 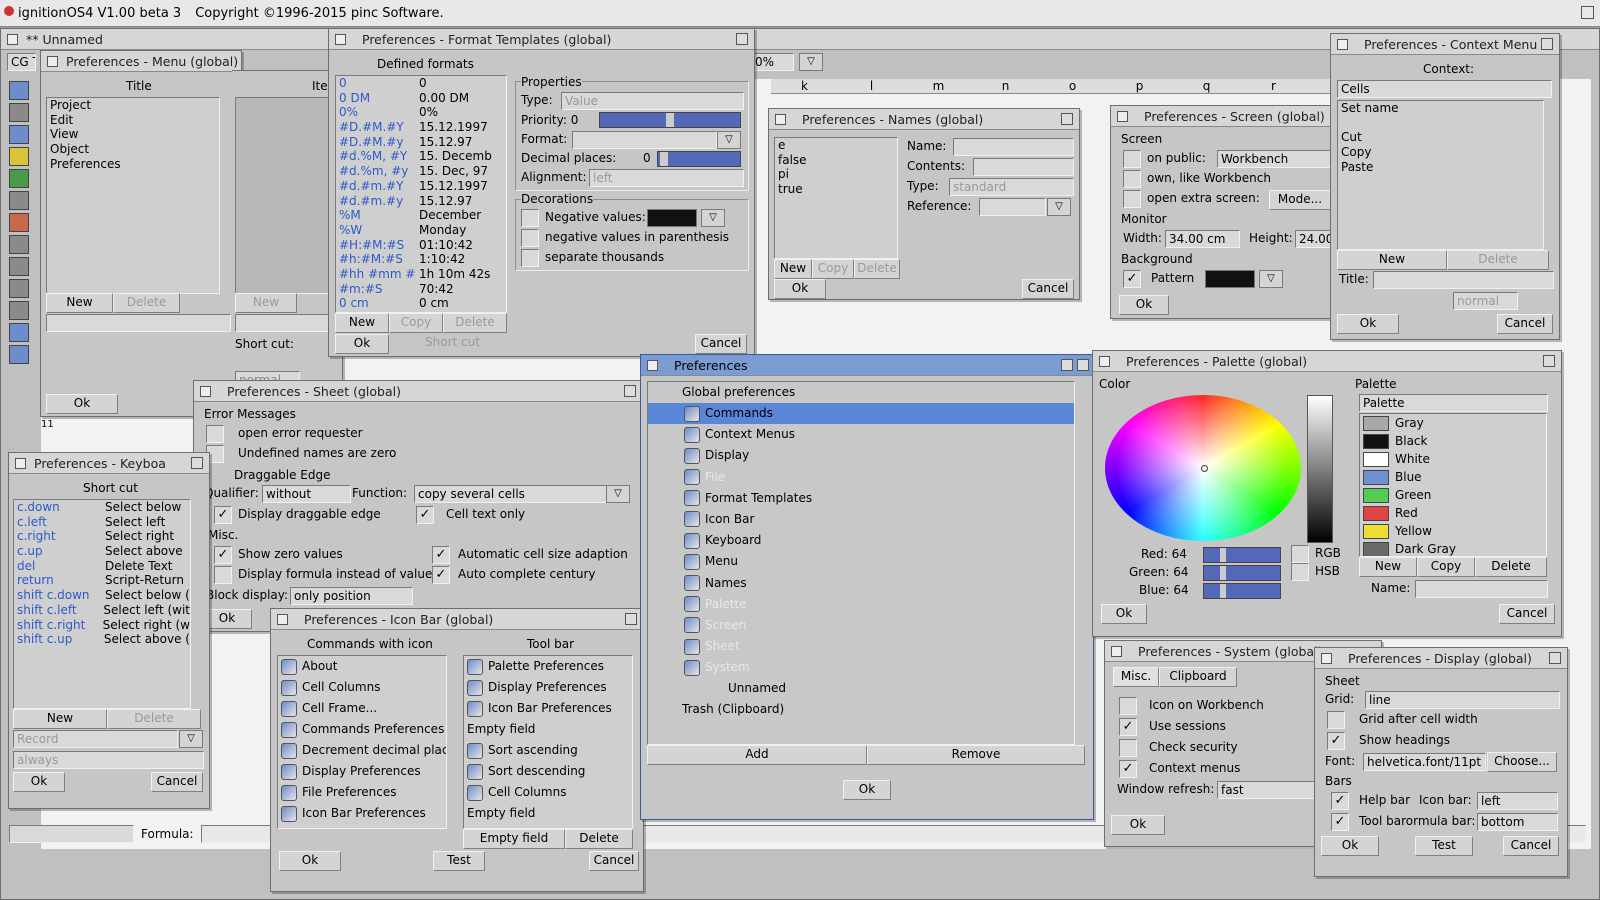 What do you see at coordinates (861, 414) in the screenshot?
I see `tree-node-commands: Commands` at bounding box center [861, 414].